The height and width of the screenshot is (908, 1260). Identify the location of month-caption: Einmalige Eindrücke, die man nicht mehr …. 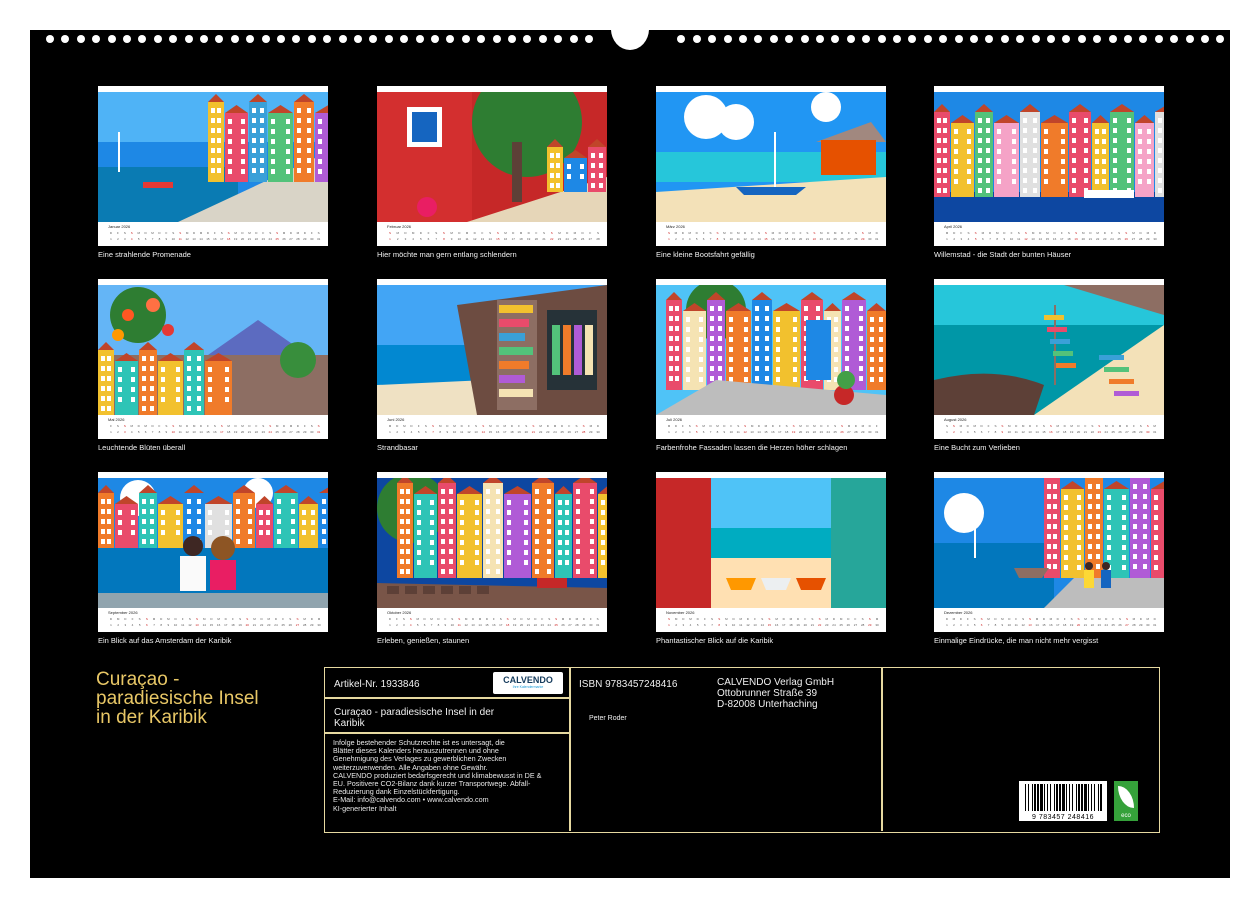
(1016, 640).